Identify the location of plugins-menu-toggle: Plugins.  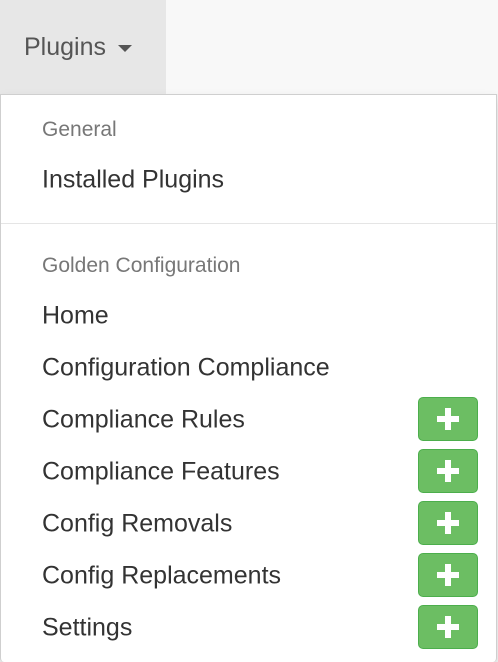
(83, 47).